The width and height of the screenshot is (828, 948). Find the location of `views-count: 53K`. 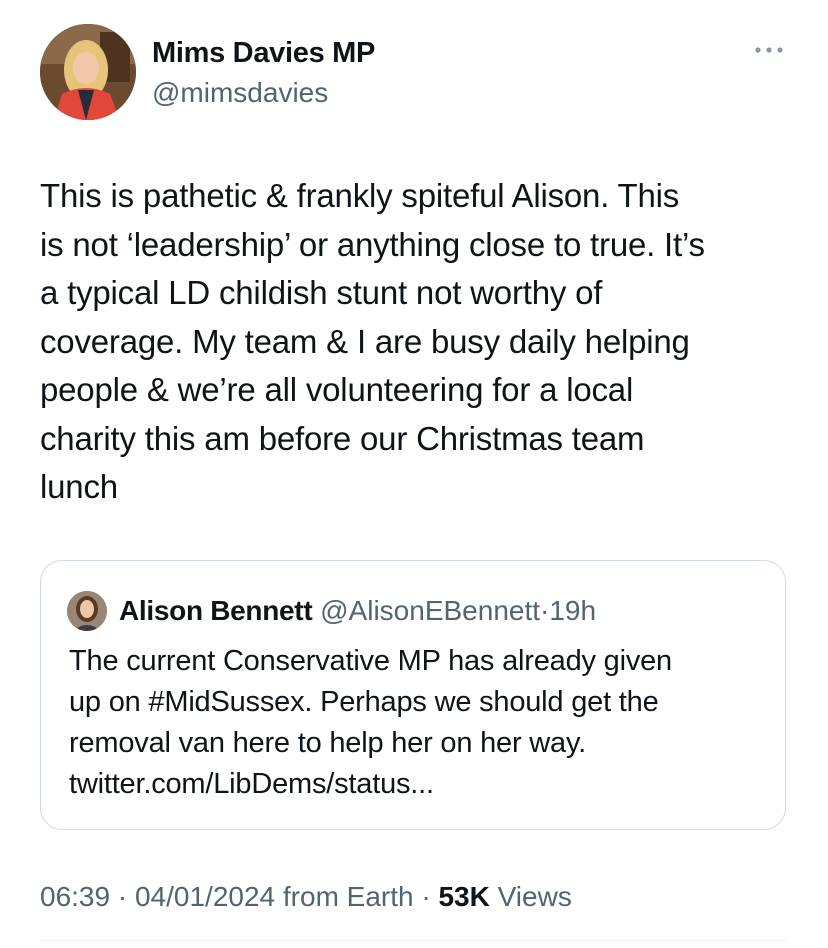

views-count: 53K is located at coordinates (463, 896).